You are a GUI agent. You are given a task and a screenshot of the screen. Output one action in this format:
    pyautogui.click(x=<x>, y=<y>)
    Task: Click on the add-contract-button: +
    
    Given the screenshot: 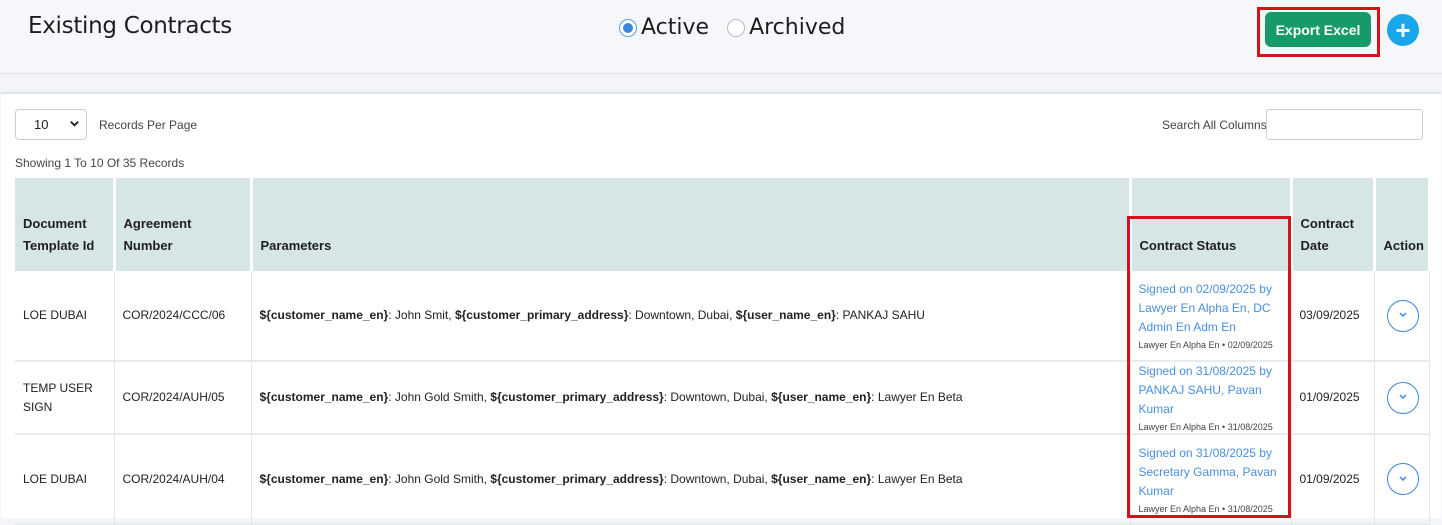 What is the action you would take?
    pyautogui.click(x=1403, y=30)
    